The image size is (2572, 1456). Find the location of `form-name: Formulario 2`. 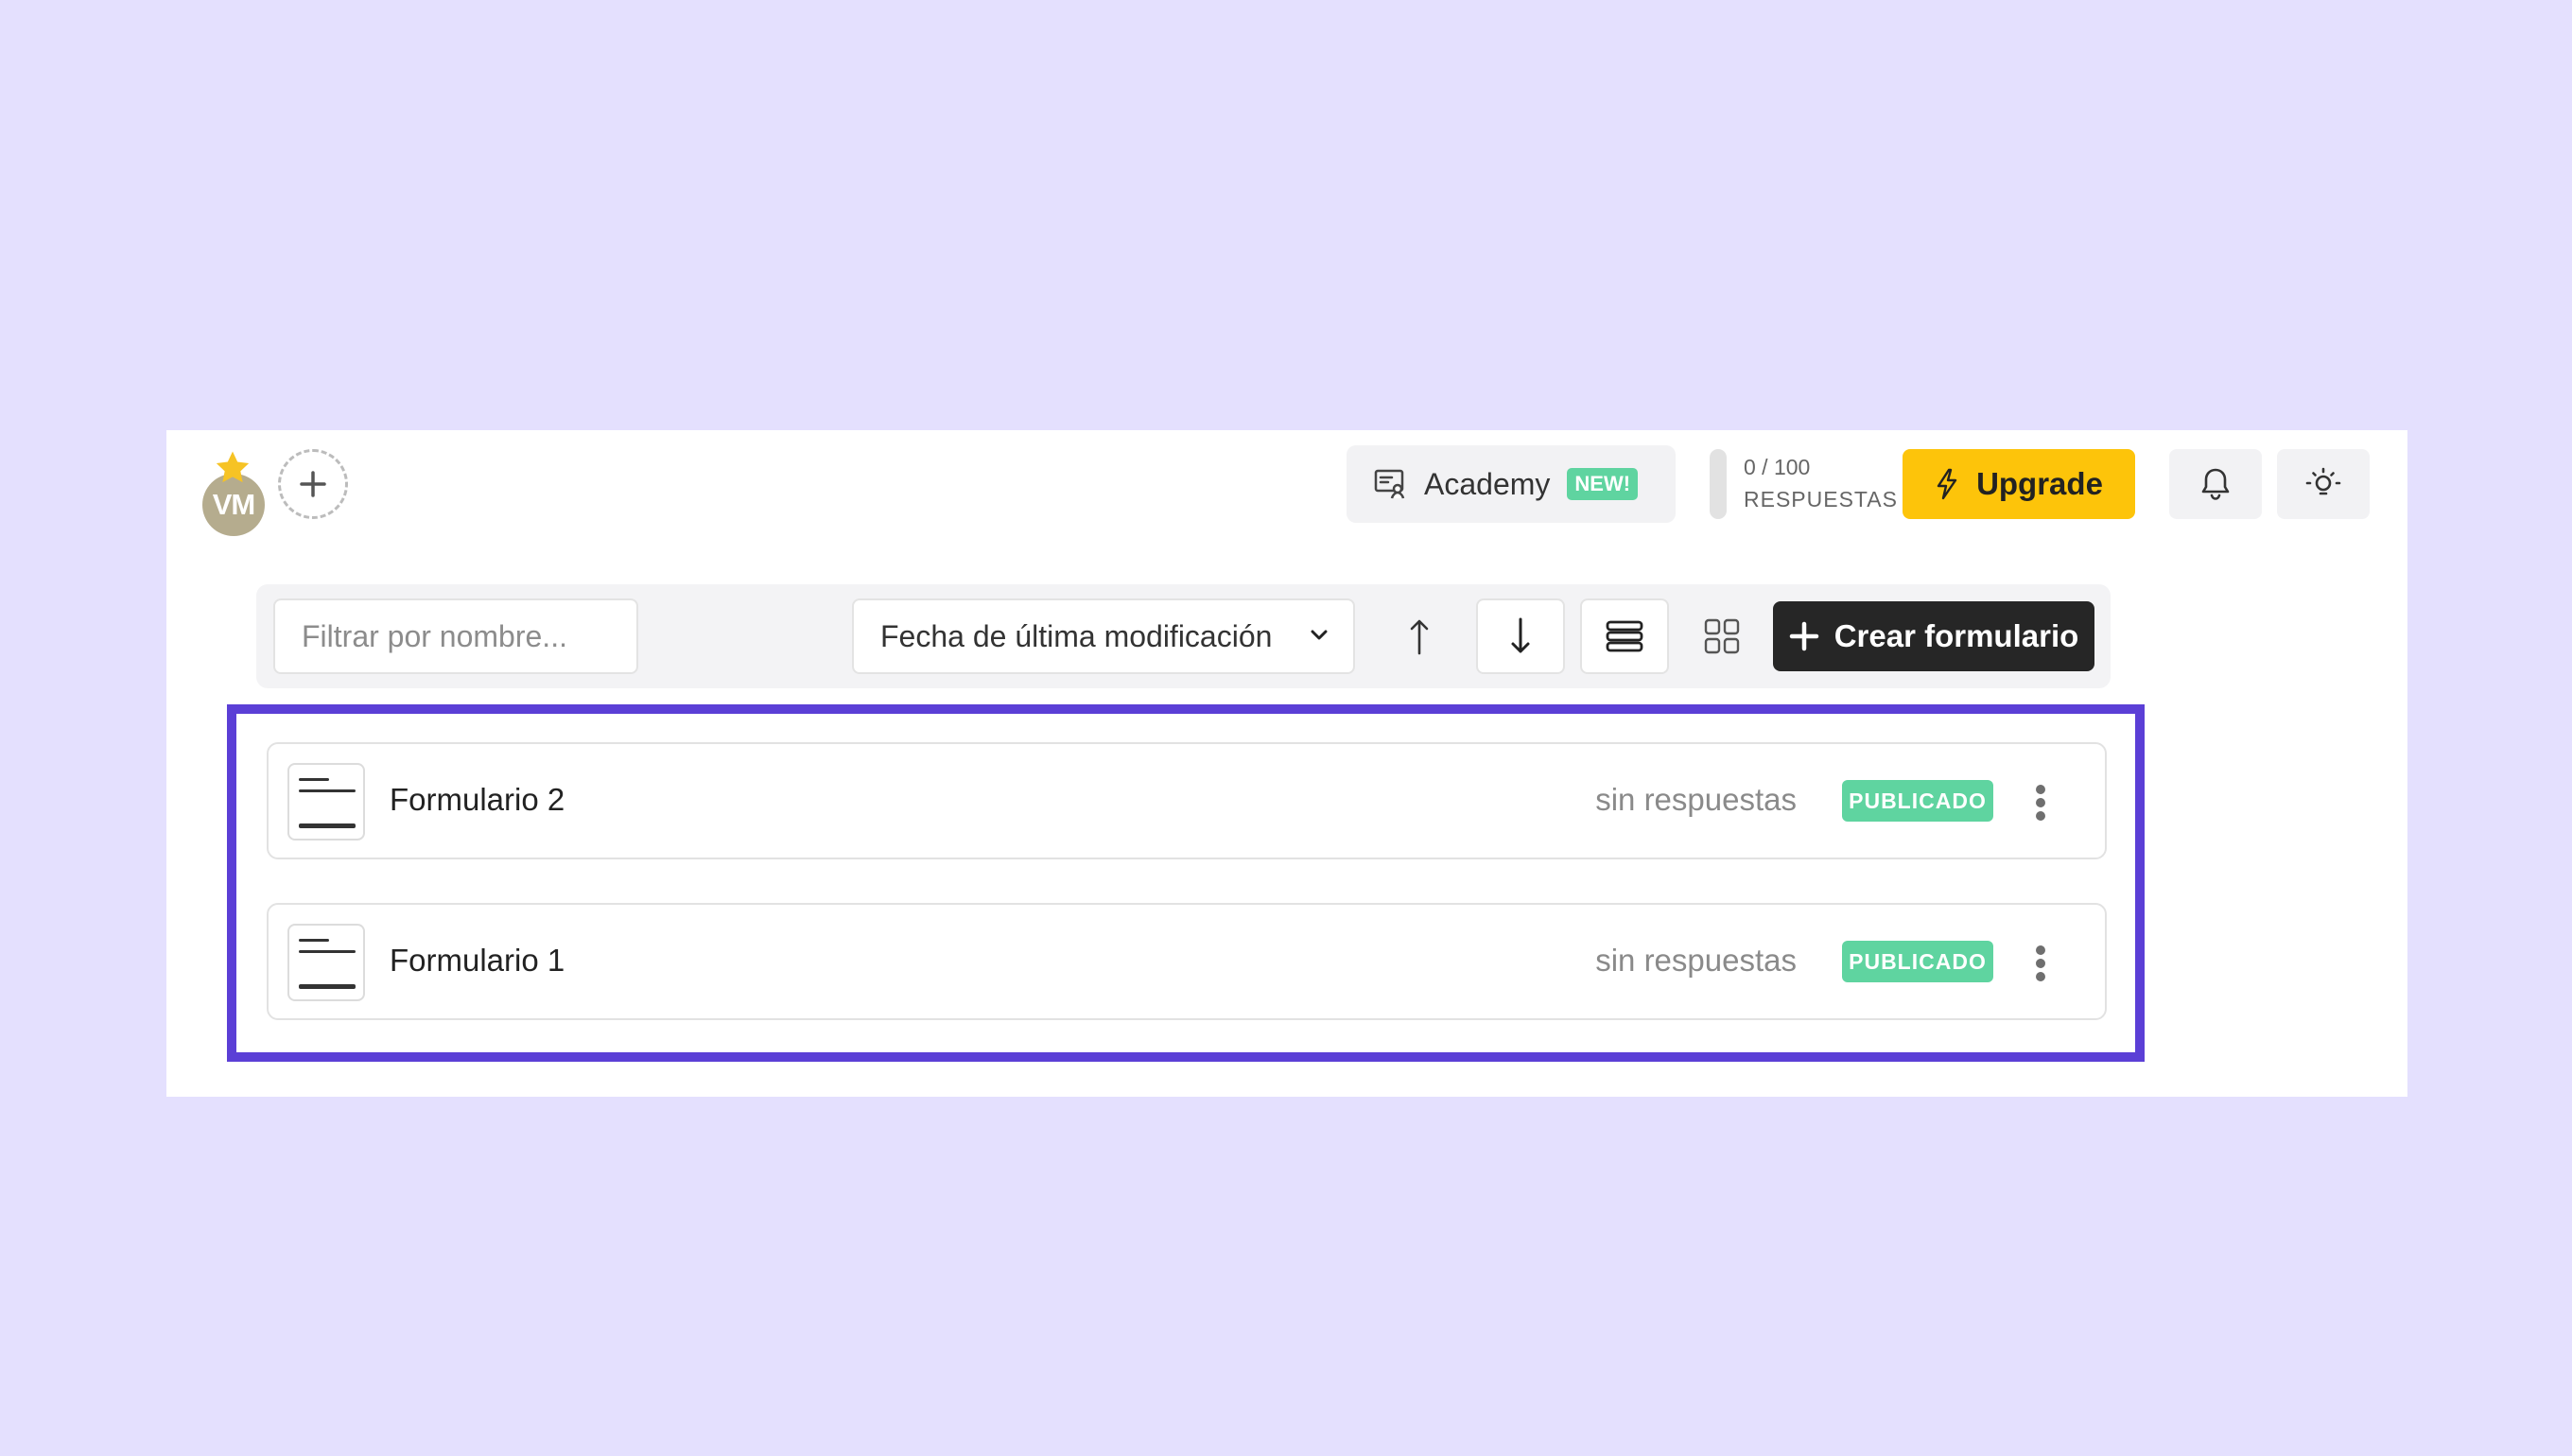

form-name: Formulario 2 is located at coordinates (477, 800).